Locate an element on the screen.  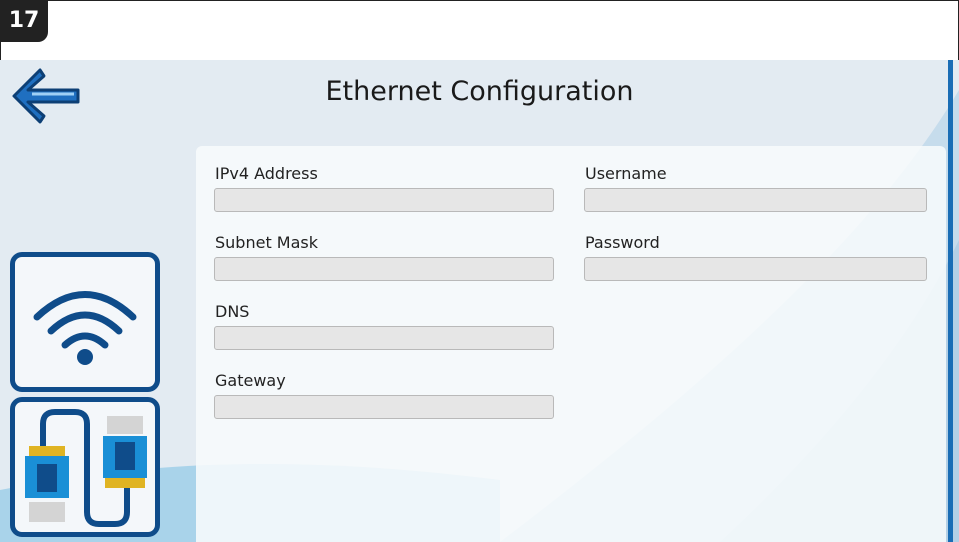
page-title: Ethernet Configuration is located at coordinates (479, 91).